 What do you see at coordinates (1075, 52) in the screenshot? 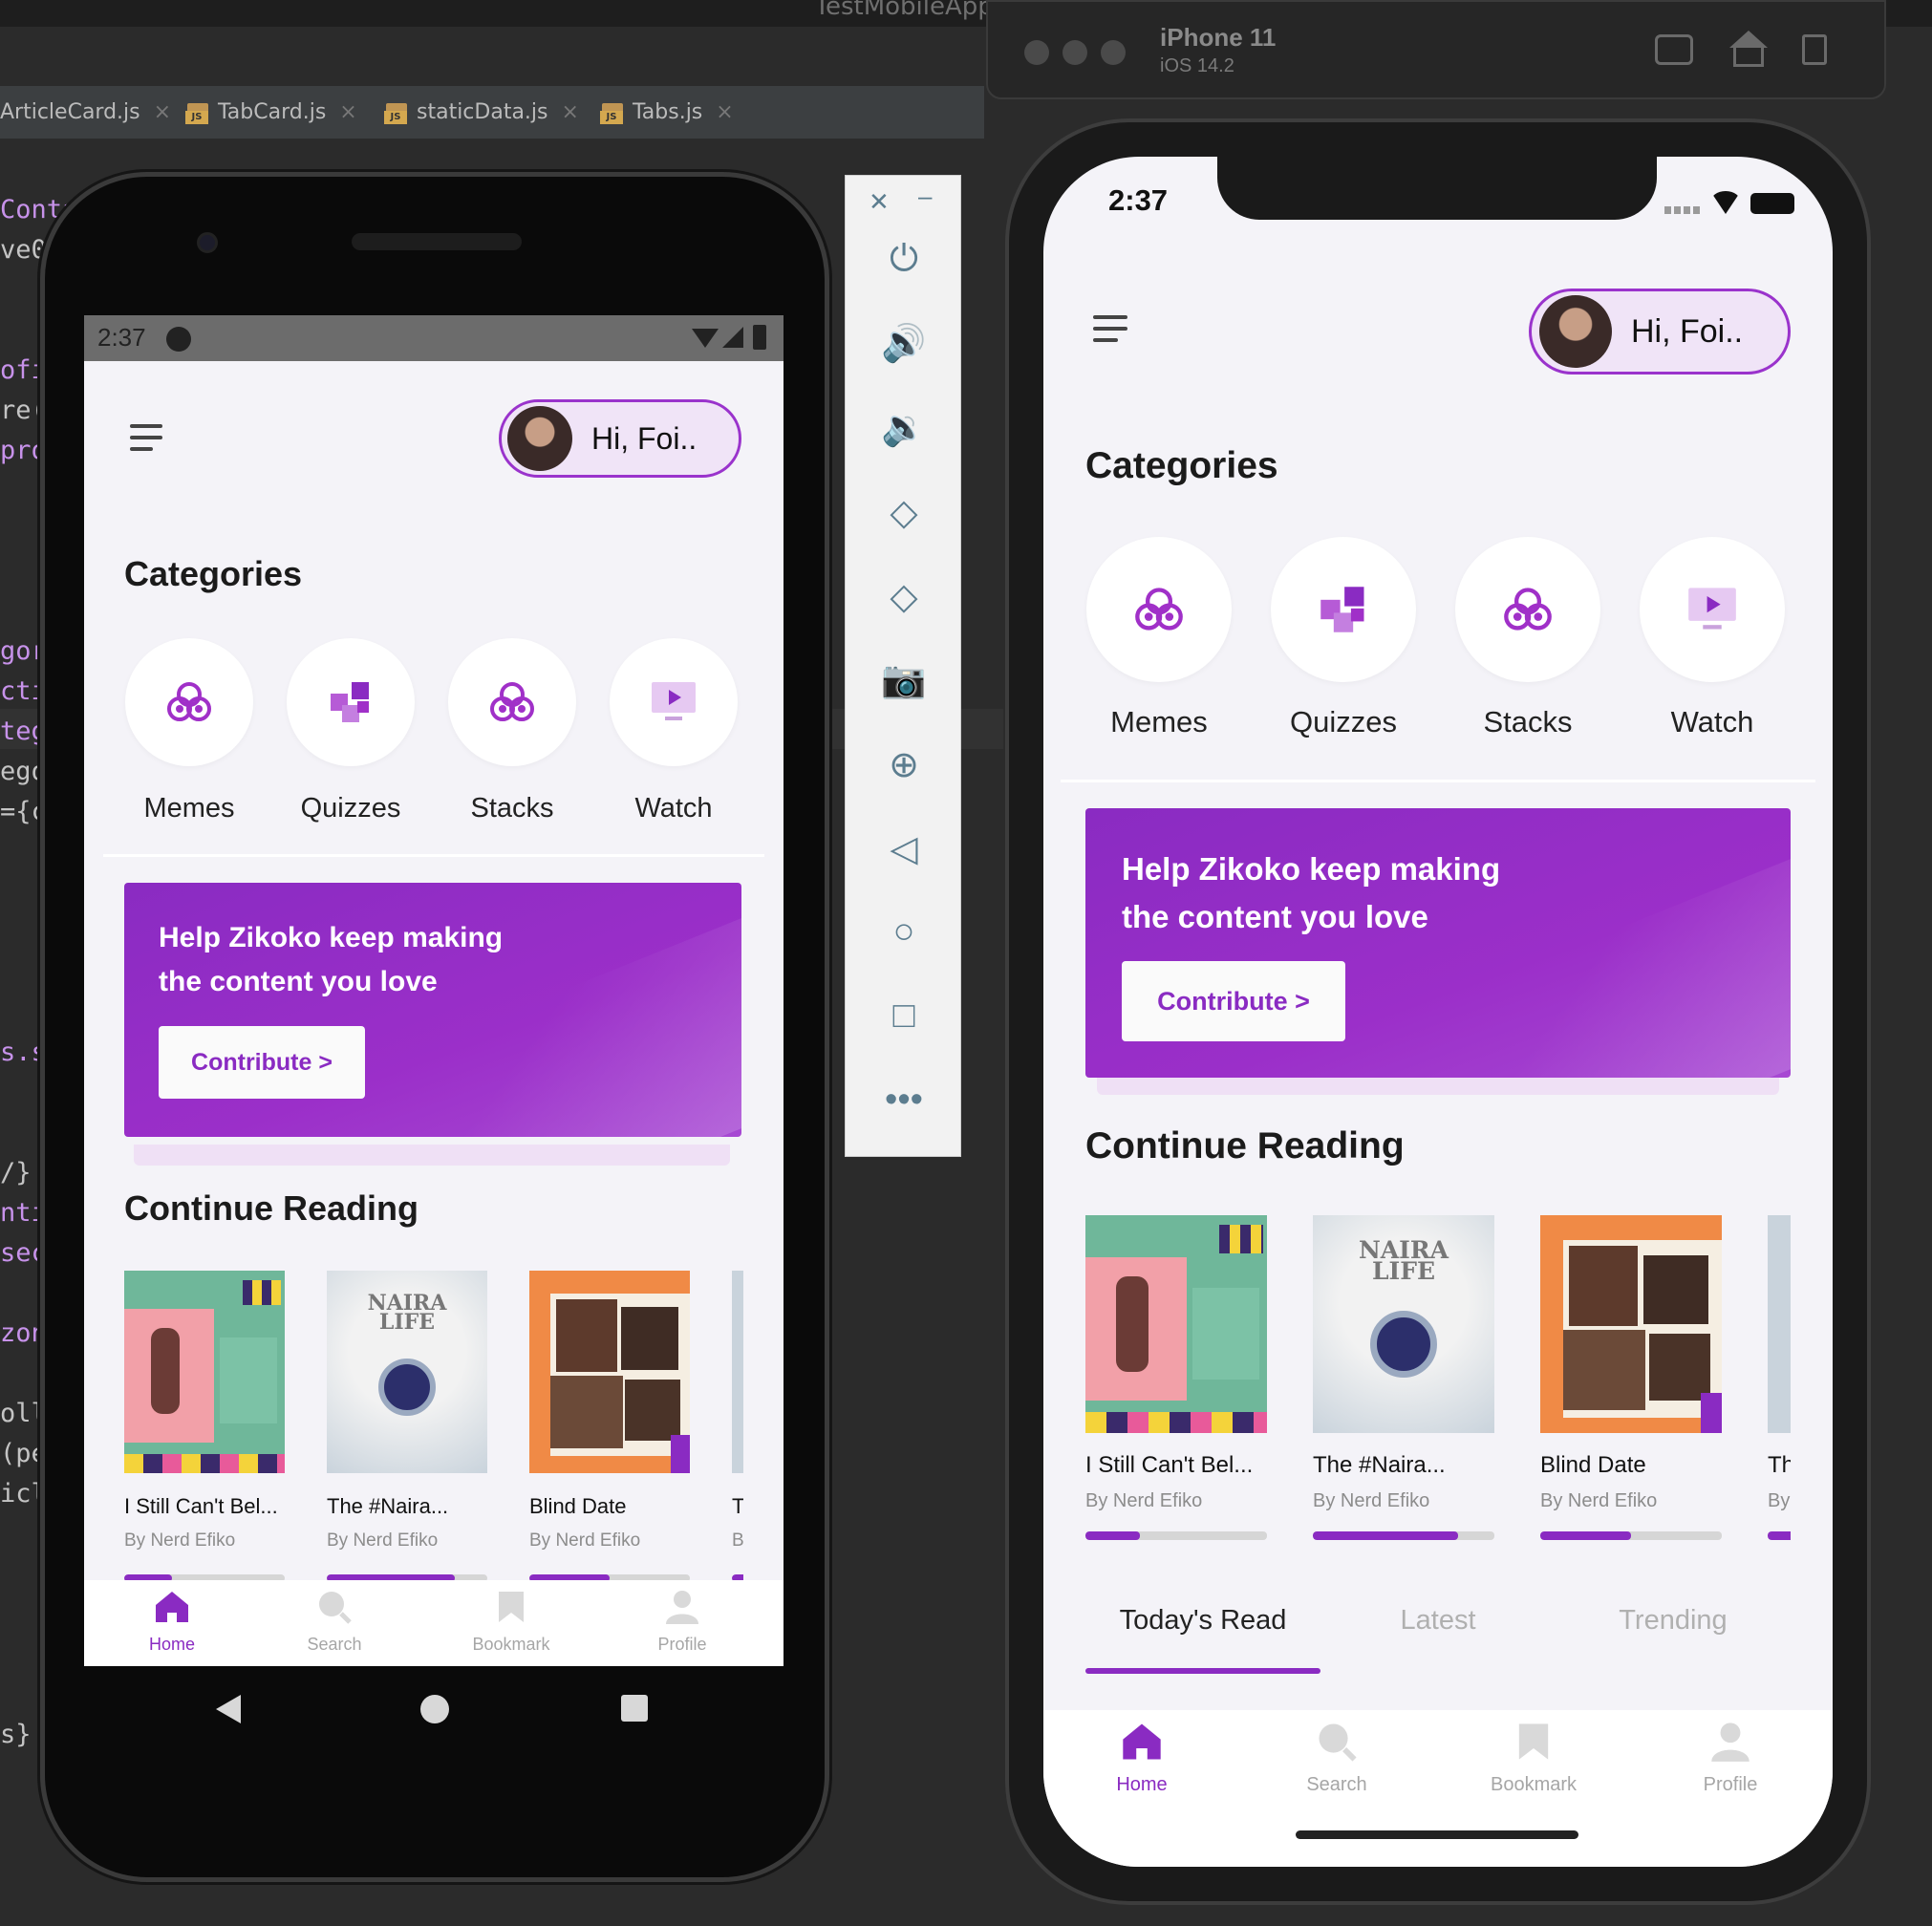
I see `minimize-window-icon` at bounding box center [1075, 52].